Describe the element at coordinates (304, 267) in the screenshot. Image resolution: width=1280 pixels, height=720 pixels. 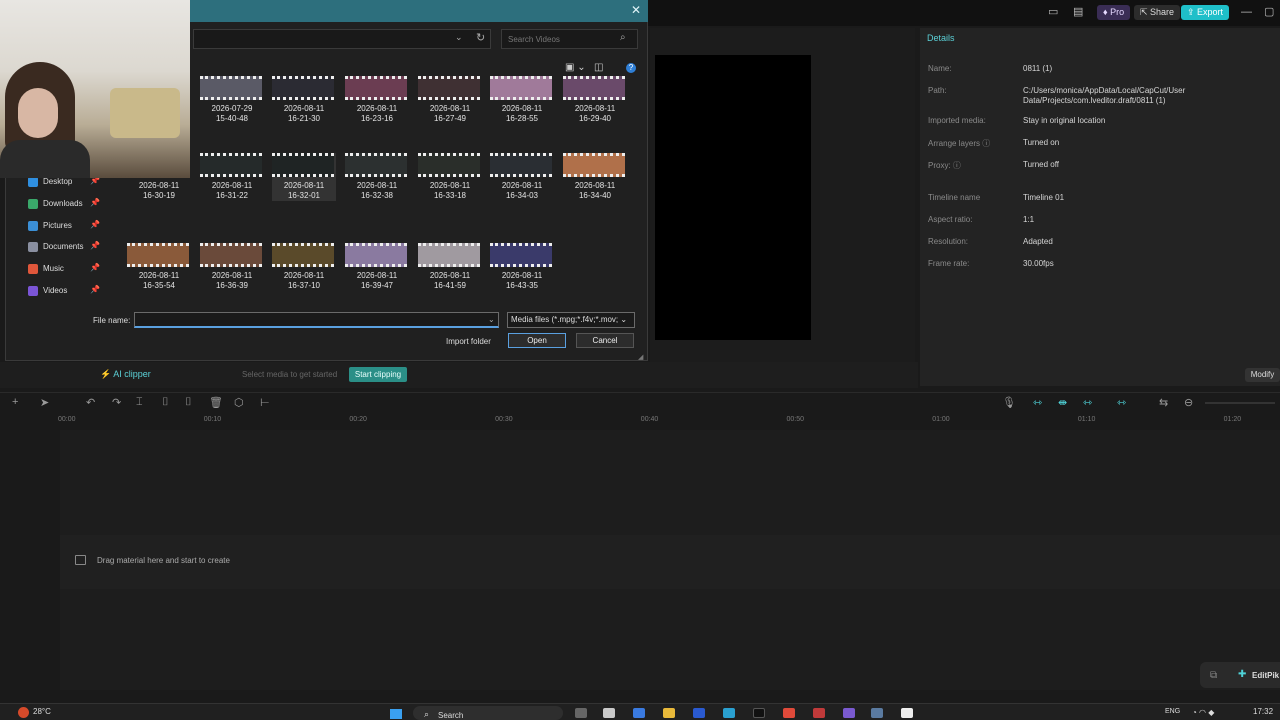
I see `video-thumbnail: 2026-08-11 16-37-10` at that location.